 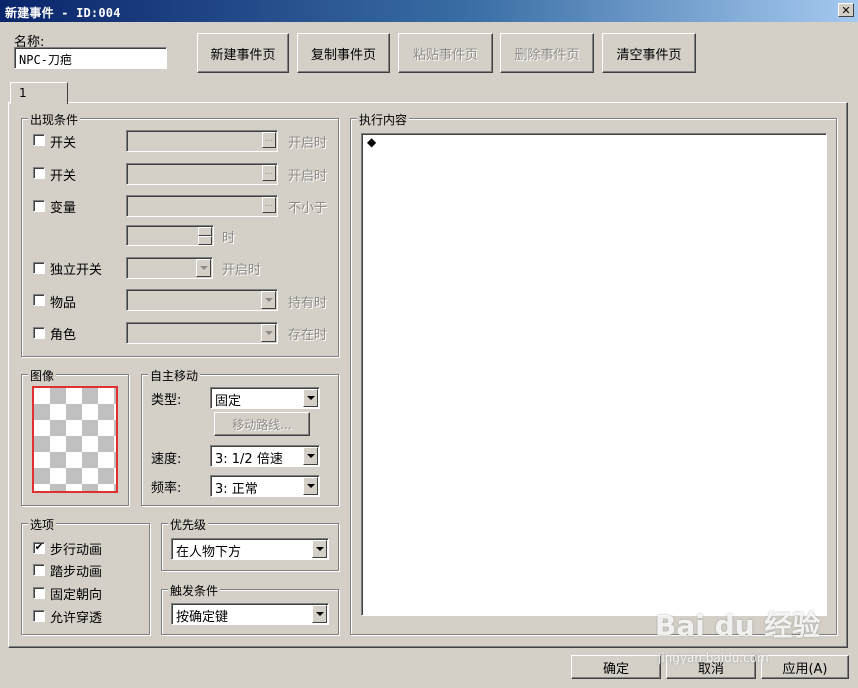 I want to click on name-input: NPC-刀疤, so click(x=90, y=58).